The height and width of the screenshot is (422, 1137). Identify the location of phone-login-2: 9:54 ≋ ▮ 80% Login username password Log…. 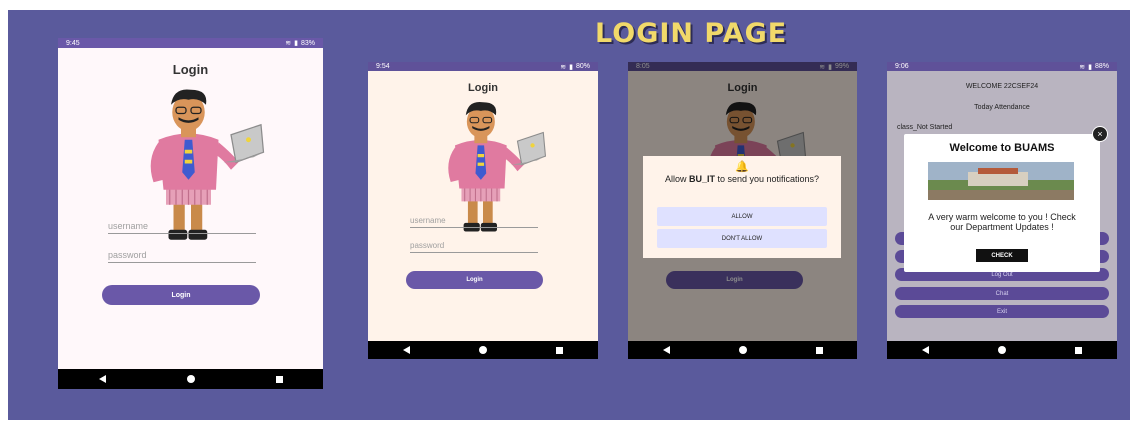
(483, 210).